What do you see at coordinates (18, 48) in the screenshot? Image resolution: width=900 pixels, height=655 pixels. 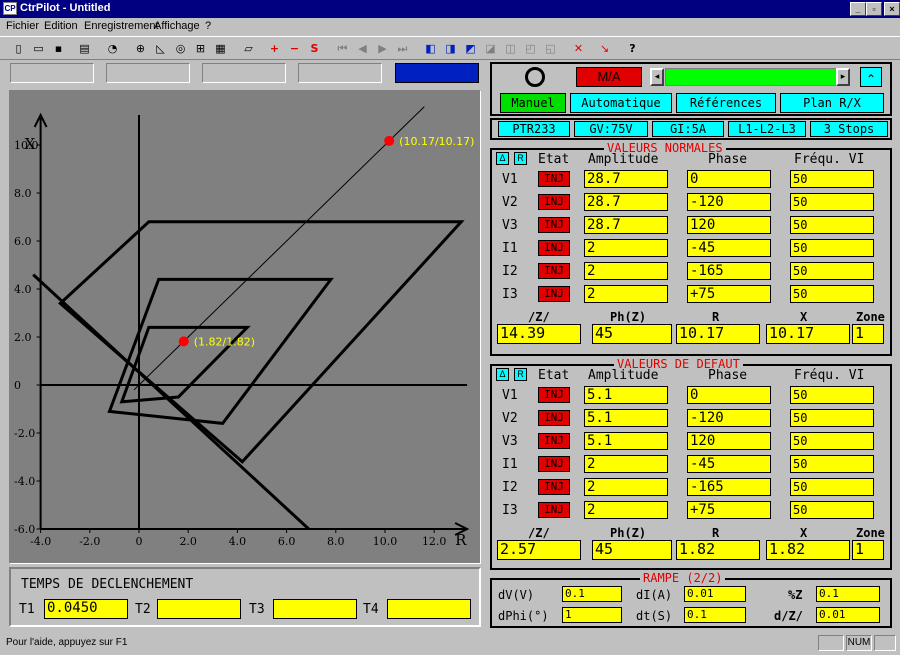 I see `new-file-icon: ▯` at bounding box center [18, 48].